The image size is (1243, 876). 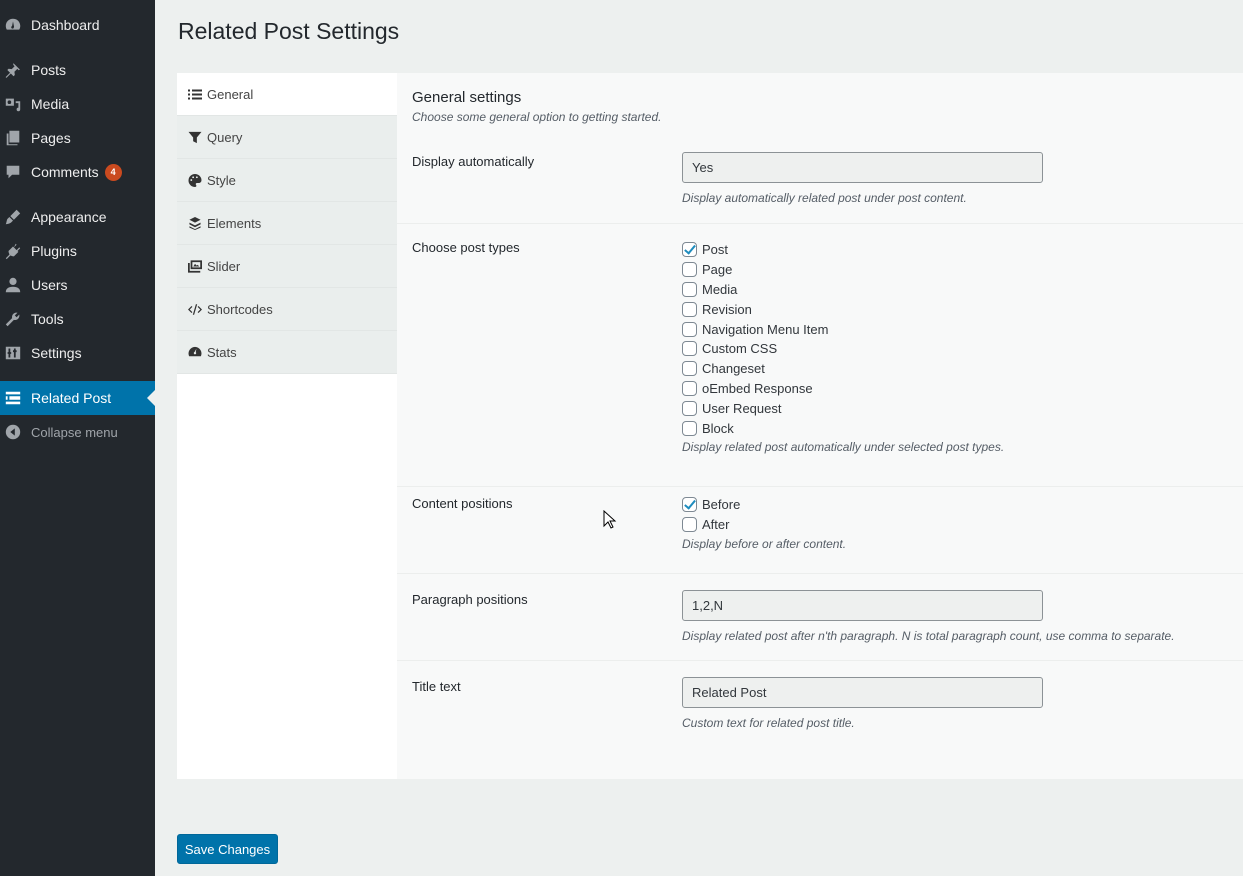 What do you see at coordinates (71, 398) in the screenshot?
I see `menu-label: Related Post` at bounding box center [71, 398].